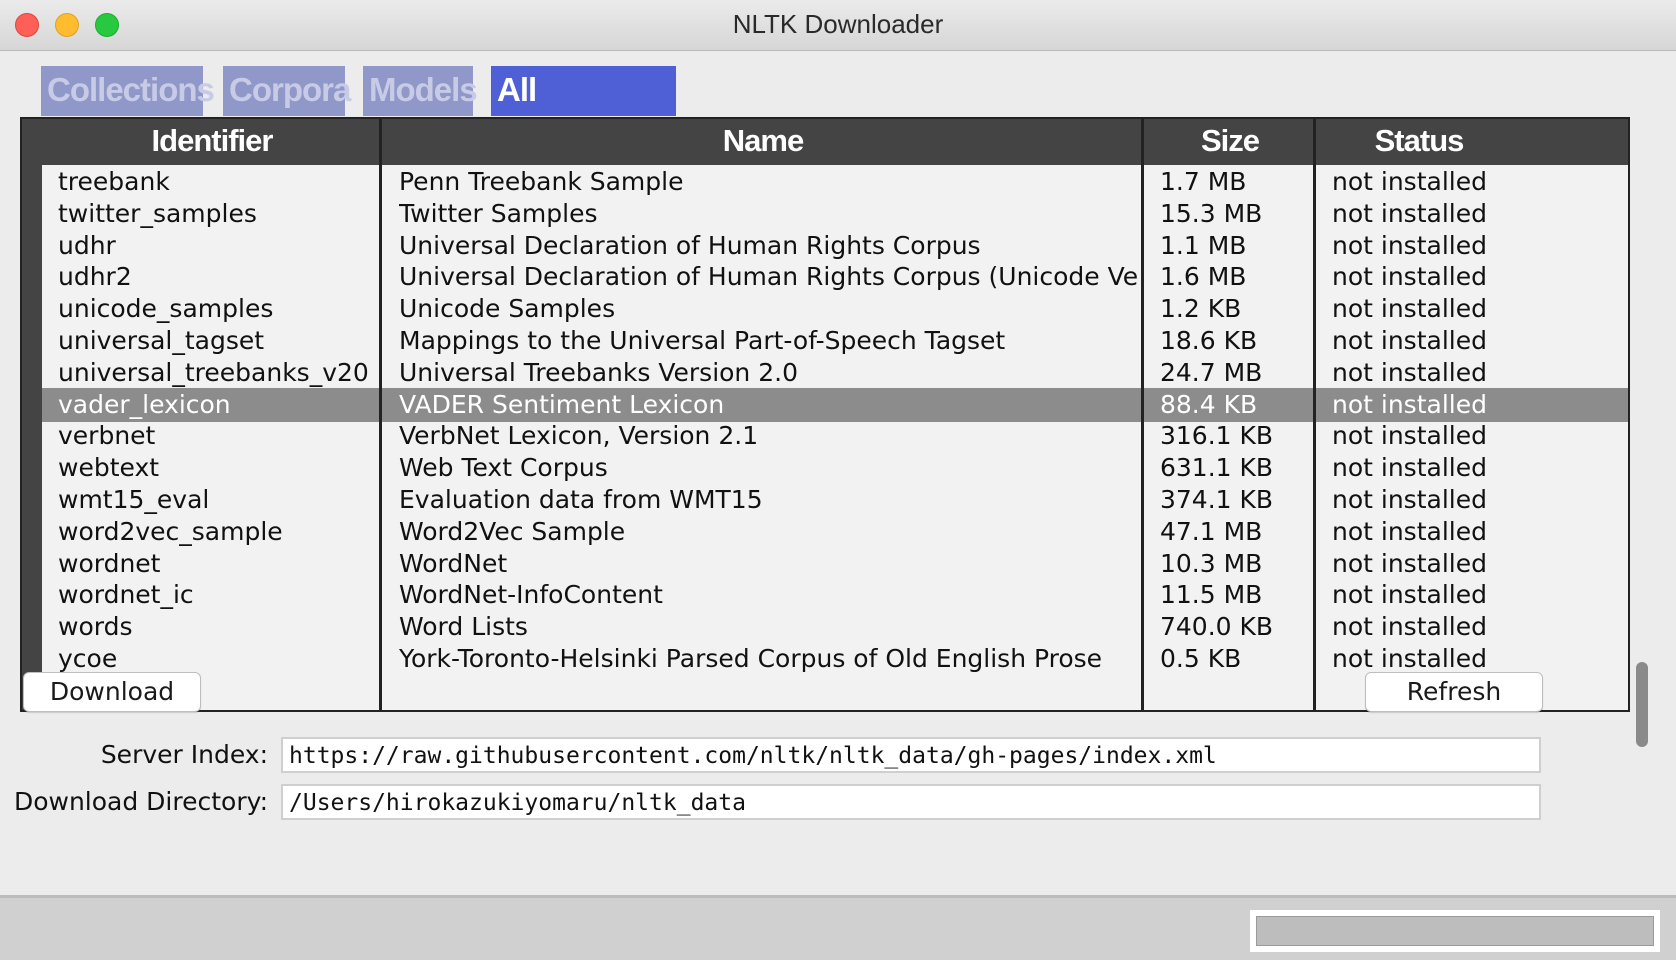 Image resolution: width=1676 pixels, height=960 pixels. What do you see at coordinates (1454, 692) in the screenshot?
I see `refresh-button: Refresh` at bounding box center [1454, 692].